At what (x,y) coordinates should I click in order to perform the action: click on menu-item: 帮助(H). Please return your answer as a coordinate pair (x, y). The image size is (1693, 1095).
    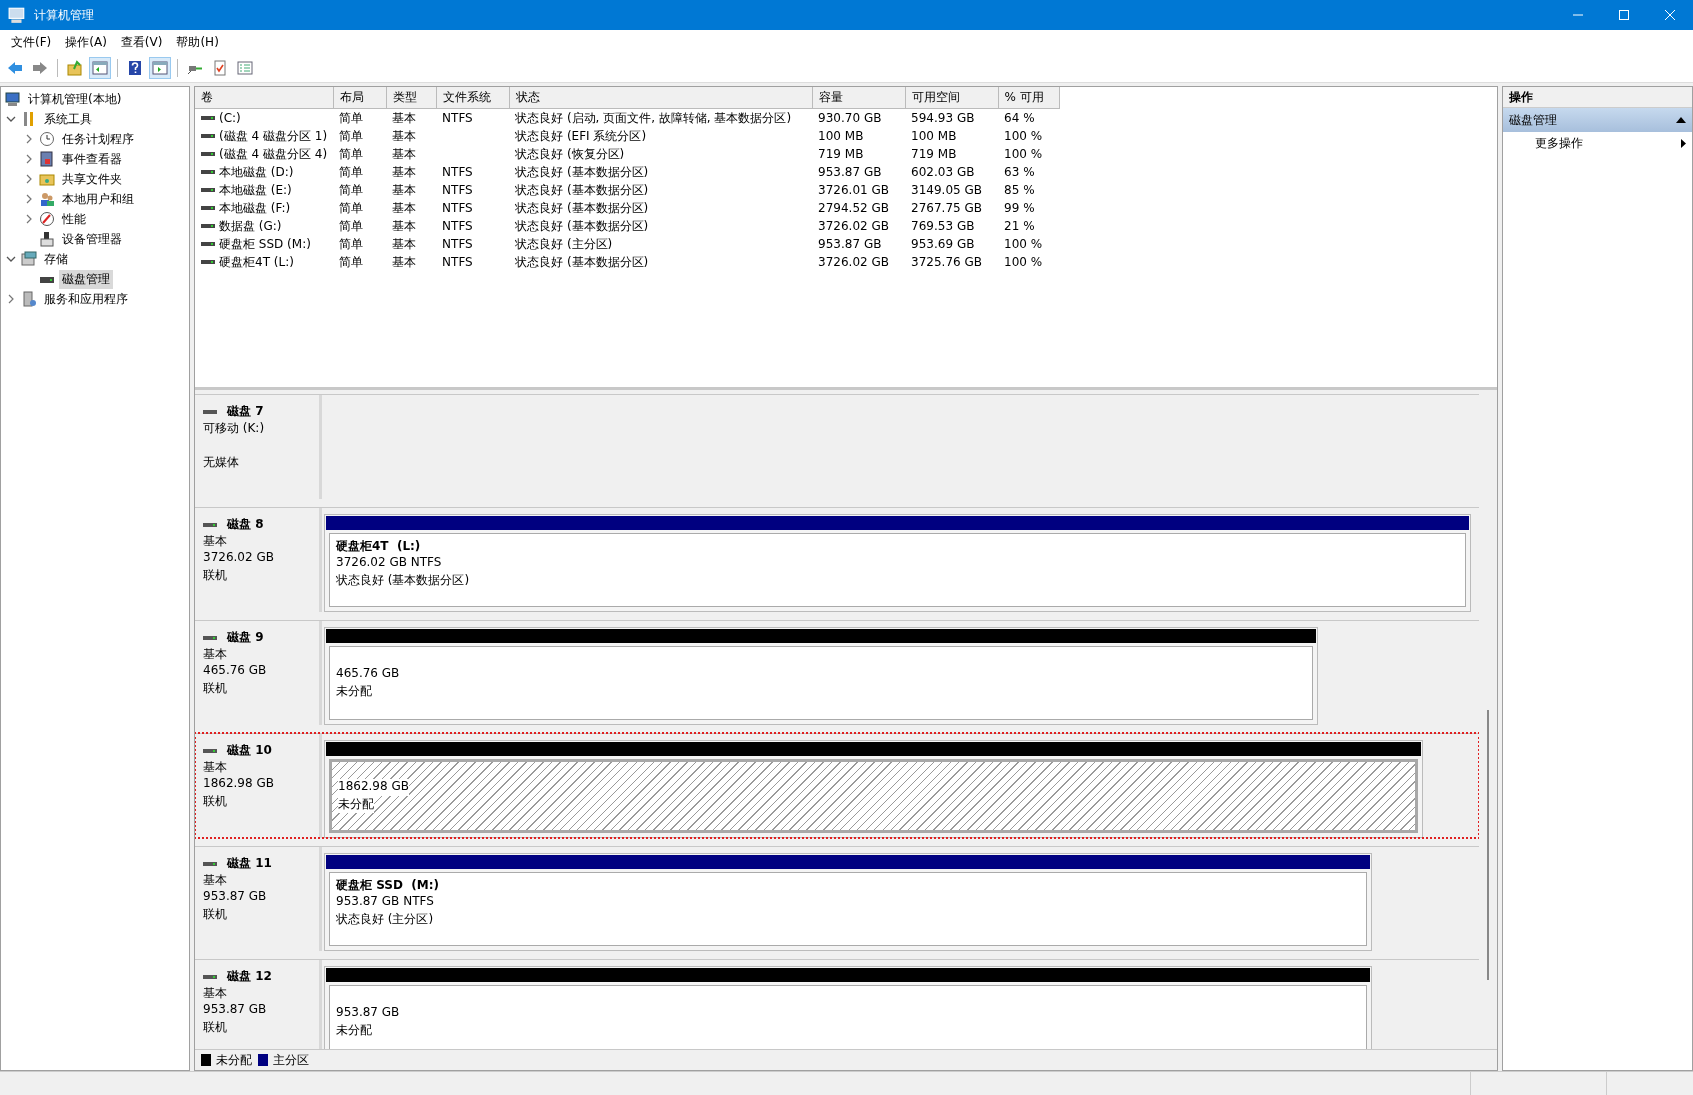
    Looking at the image, I should click on (197, 42).